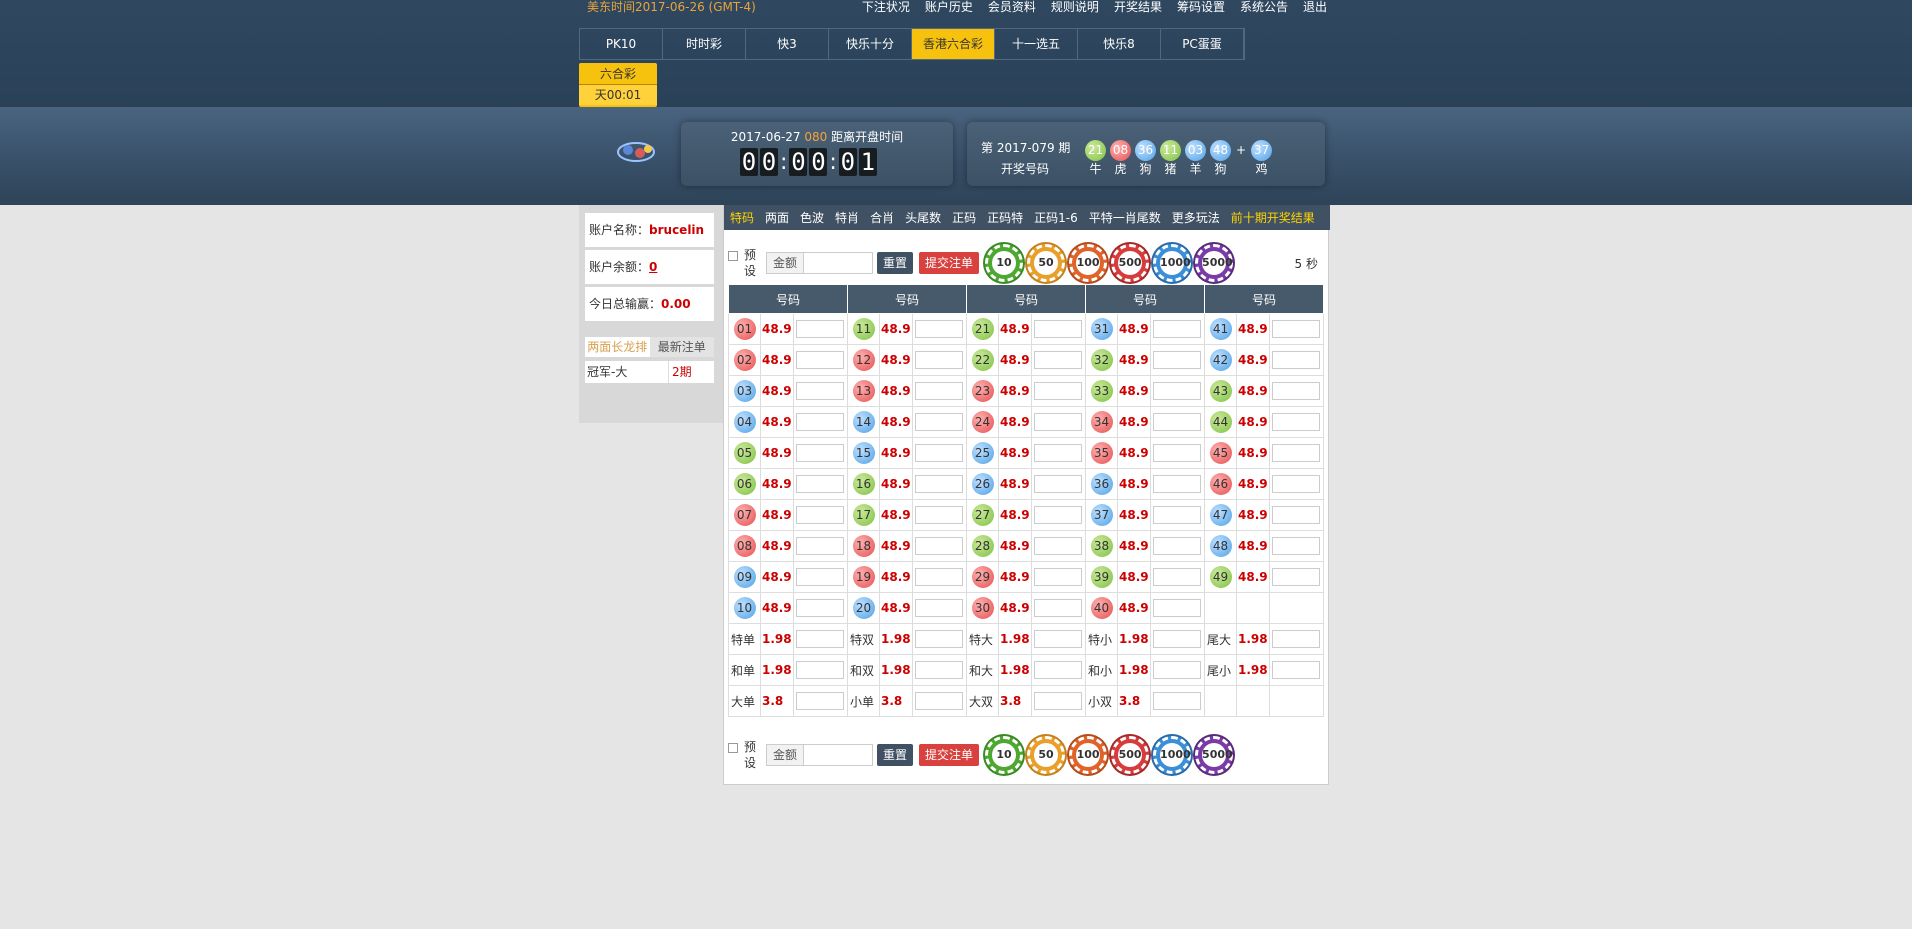 The height and width of the screenshot is (929, 1912). What do you see at coordinates (1201, 7) in the screenshot?
I see `nav-chip-settings: 筹码设置` at bounding box center [1201, 7].